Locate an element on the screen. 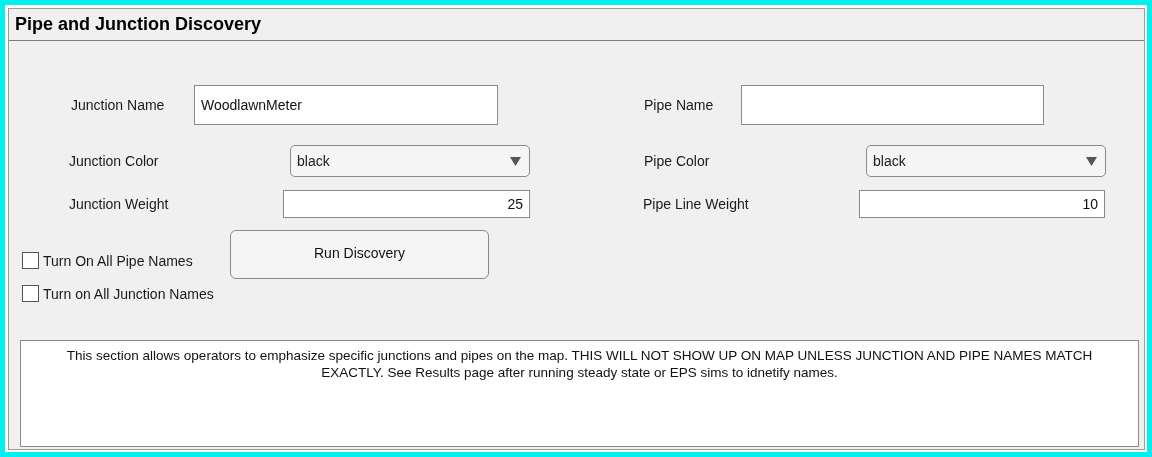 Image resolution: width=1152 pixels, height=457 pixels. panel-title: Pipe and Junction Discovery is located at coordinates (576, 25).